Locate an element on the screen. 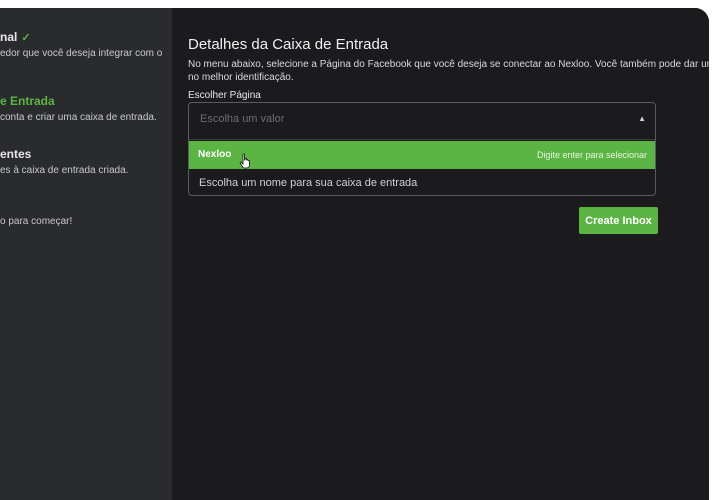 The width and height of the screenshot is (717, 500). step-description: conta e criar uma caixa de entrada. is located at coordinates (78, 117).